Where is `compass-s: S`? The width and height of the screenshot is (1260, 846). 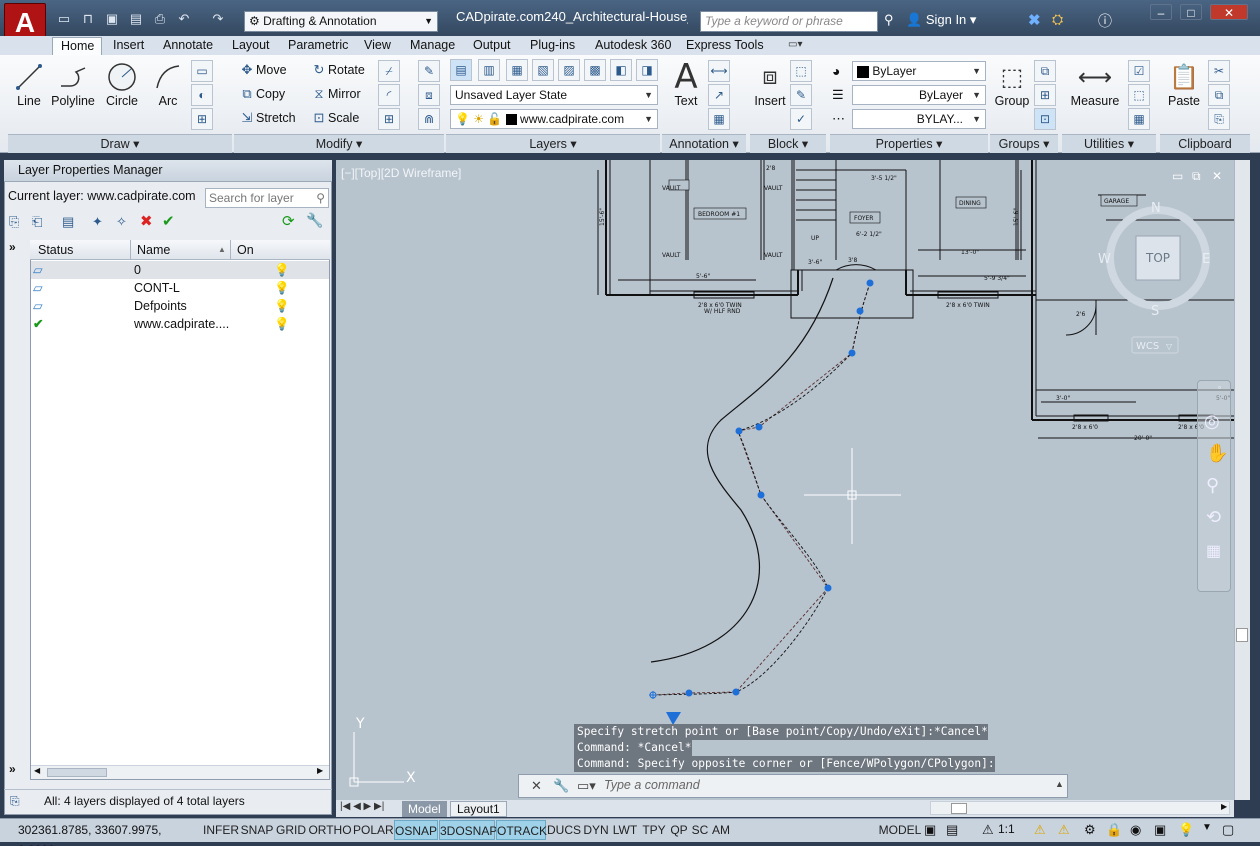
compass-s: S is located at coordinates (1155, 311).